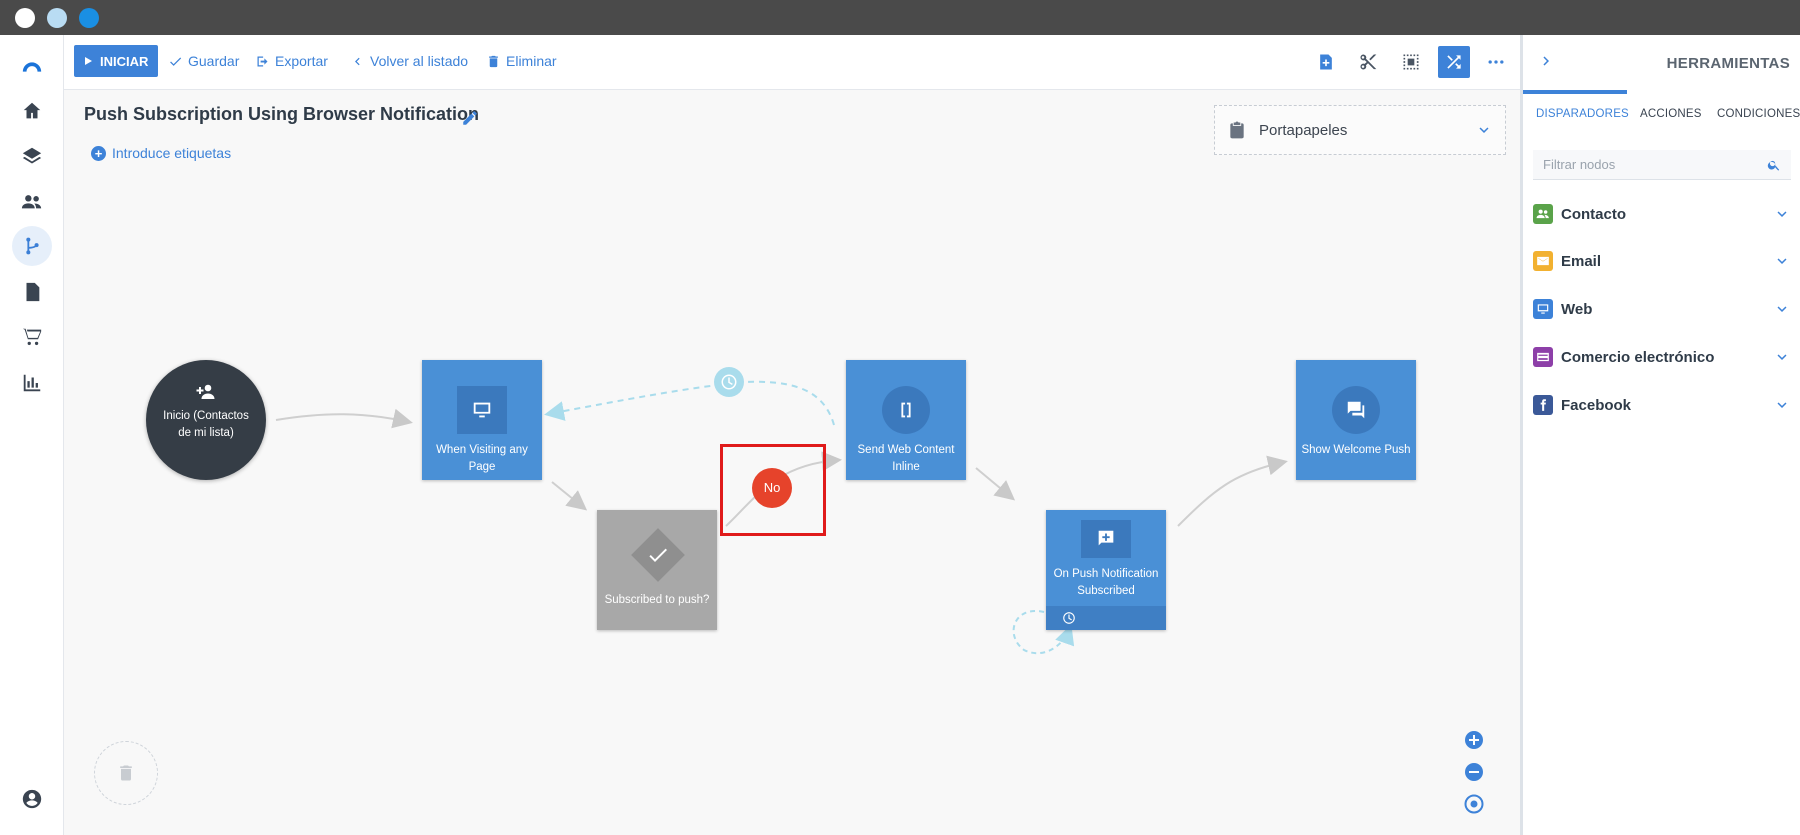 Image resolution: width=1800 pixels, height=835 pixels. I want to click on edge-start-to-visiting, so click(344, 418).